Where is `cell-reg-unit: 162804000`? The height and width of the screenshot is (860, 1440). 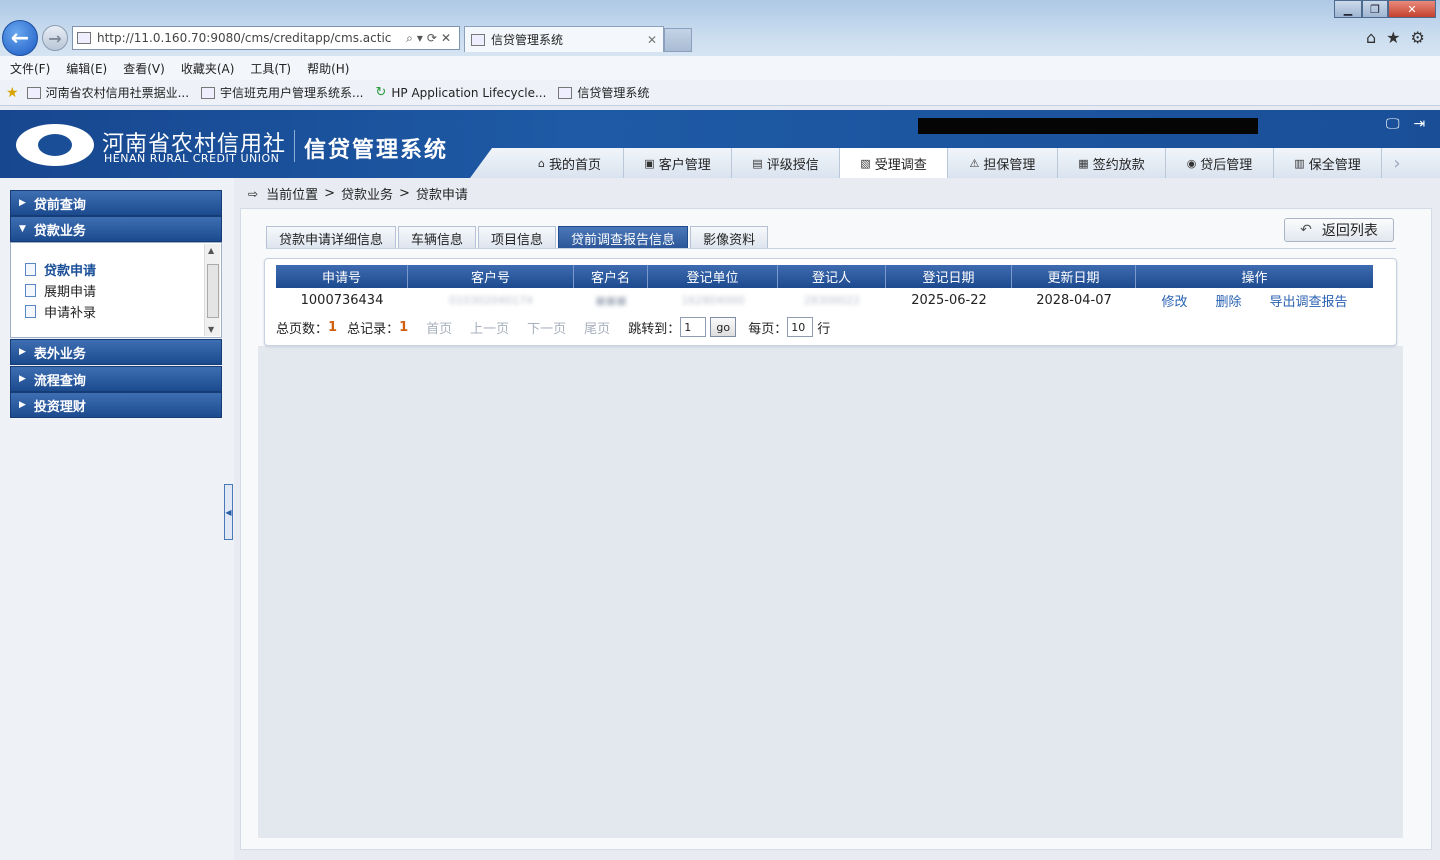 cell-reg-unit: 162804000 is located at coordinates (713, 300).